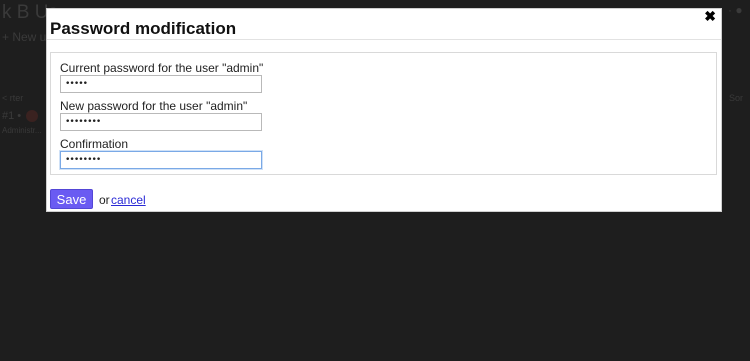  What do you see at coordinates (12, 116) in the screenshot?
I see `background-row-id: #1 •` at bounding box center [12, 116].